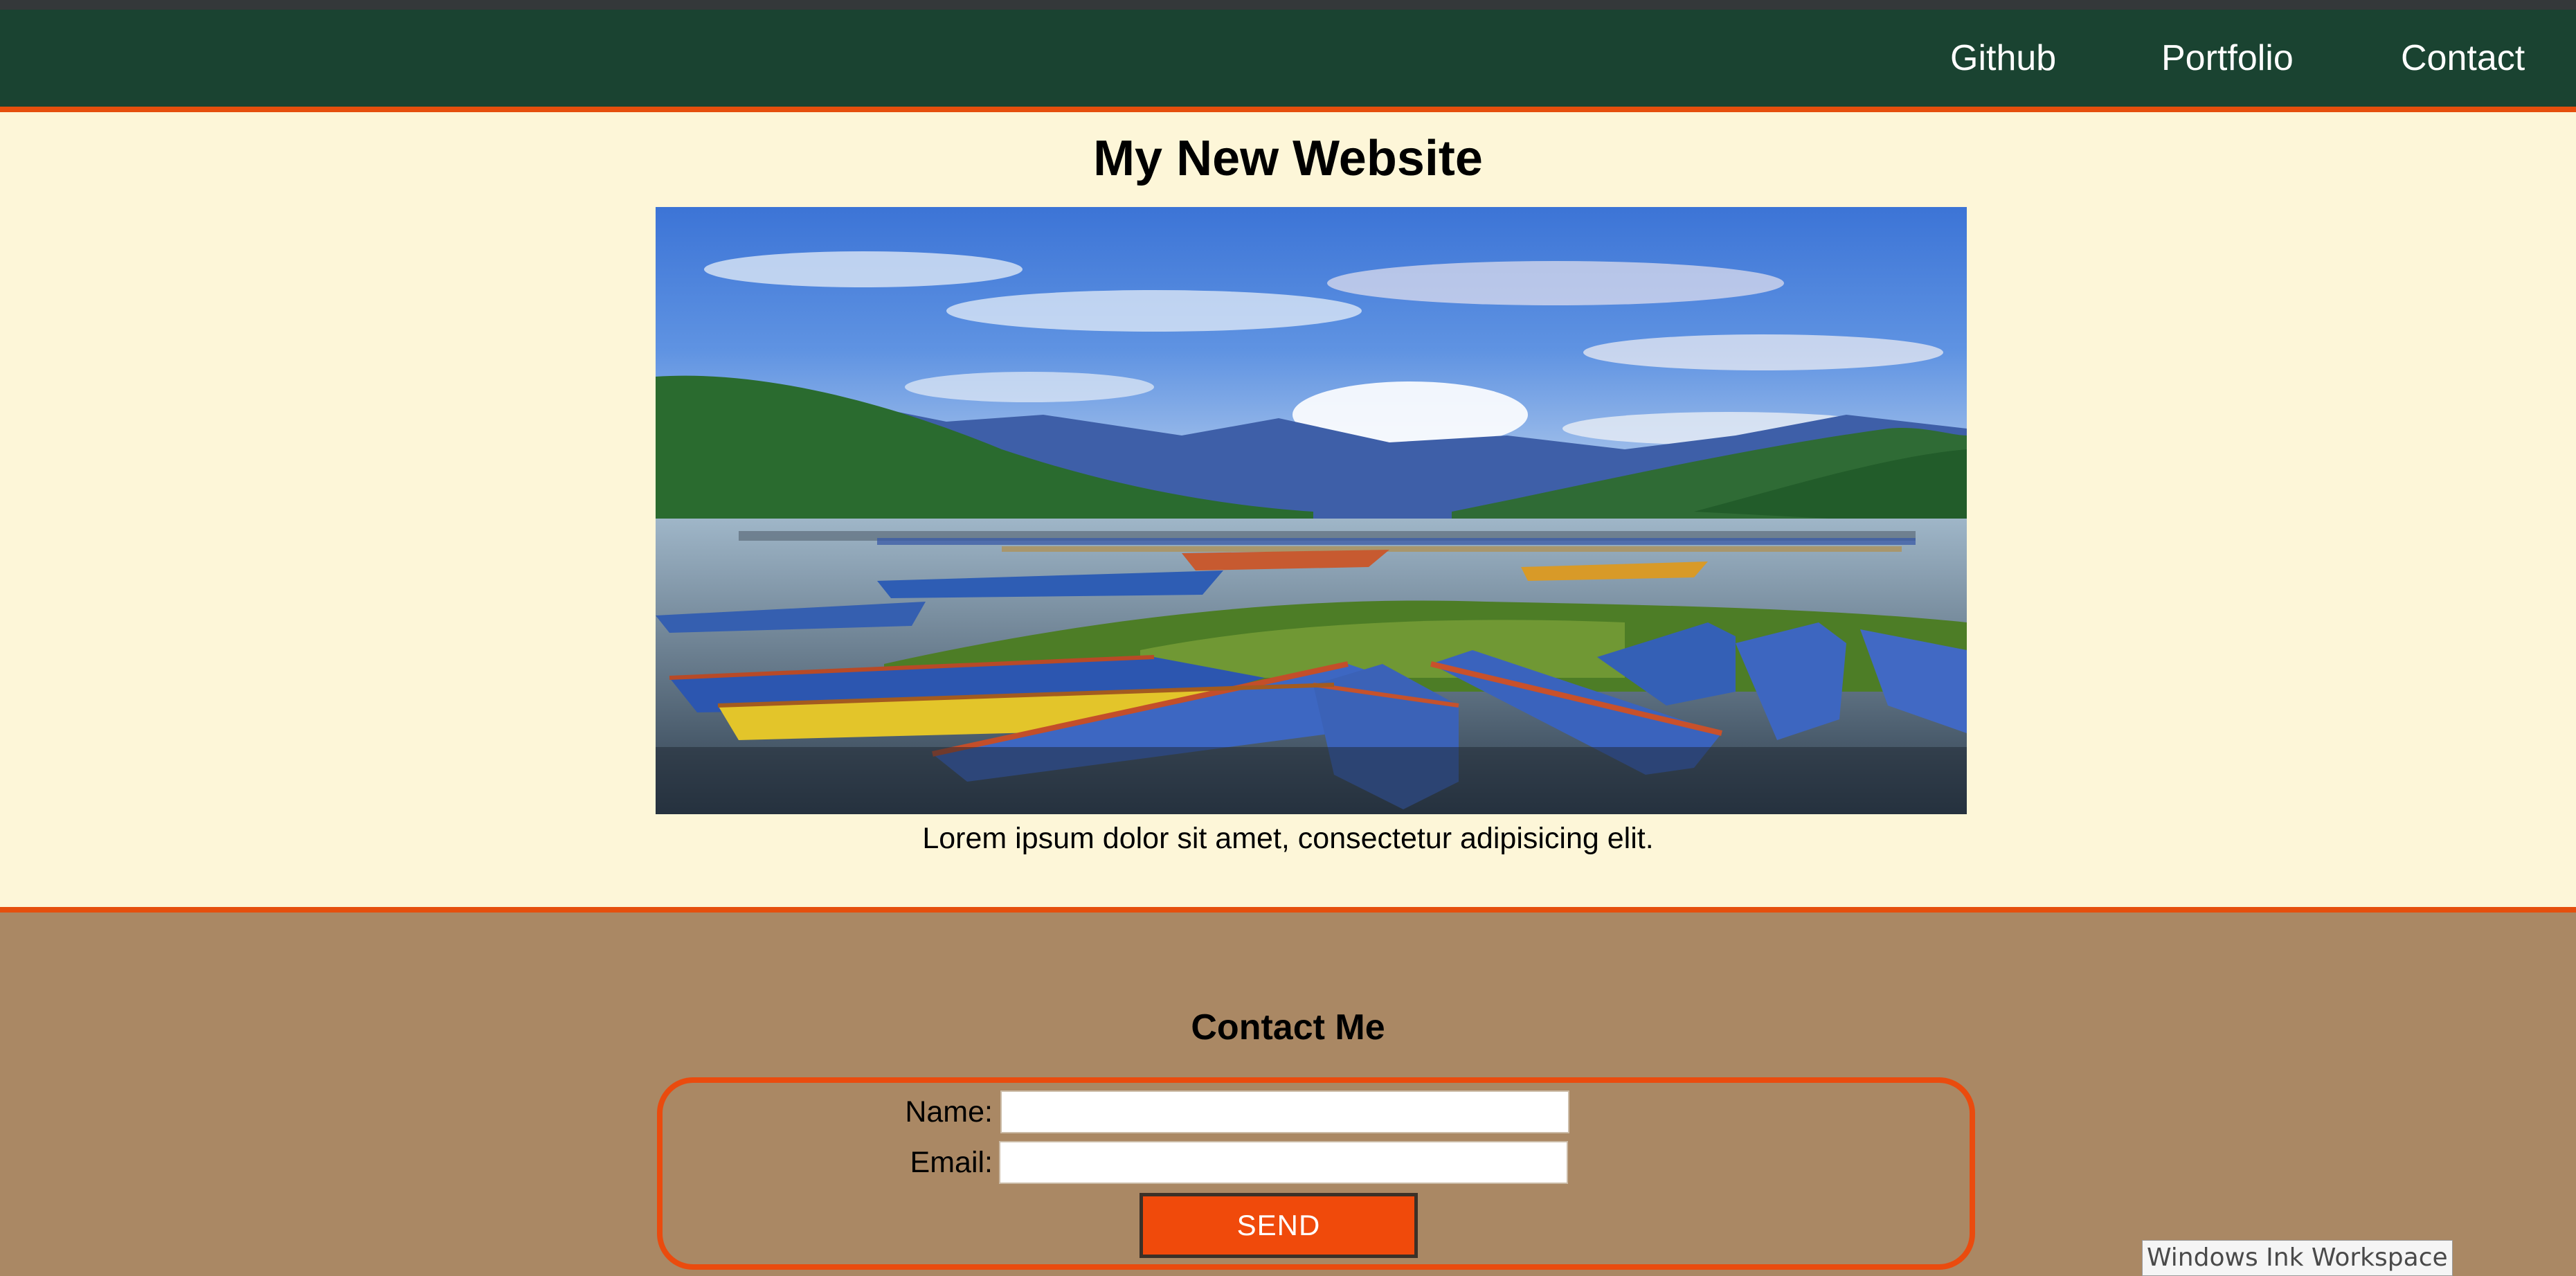  Describe the element at coordinates (2297, 1258) in the screenshot. I see `windows-ink-tooltip: Windows Ink Workspace` at that location.